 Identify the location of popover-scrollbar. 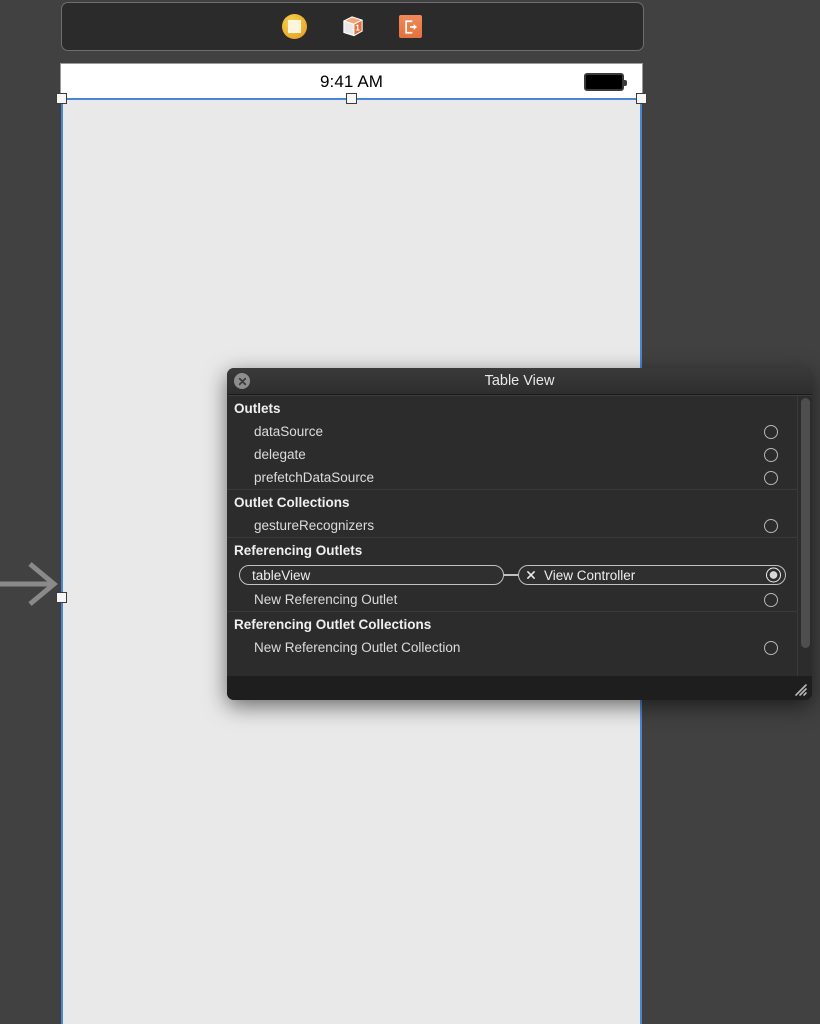
(804, 536).